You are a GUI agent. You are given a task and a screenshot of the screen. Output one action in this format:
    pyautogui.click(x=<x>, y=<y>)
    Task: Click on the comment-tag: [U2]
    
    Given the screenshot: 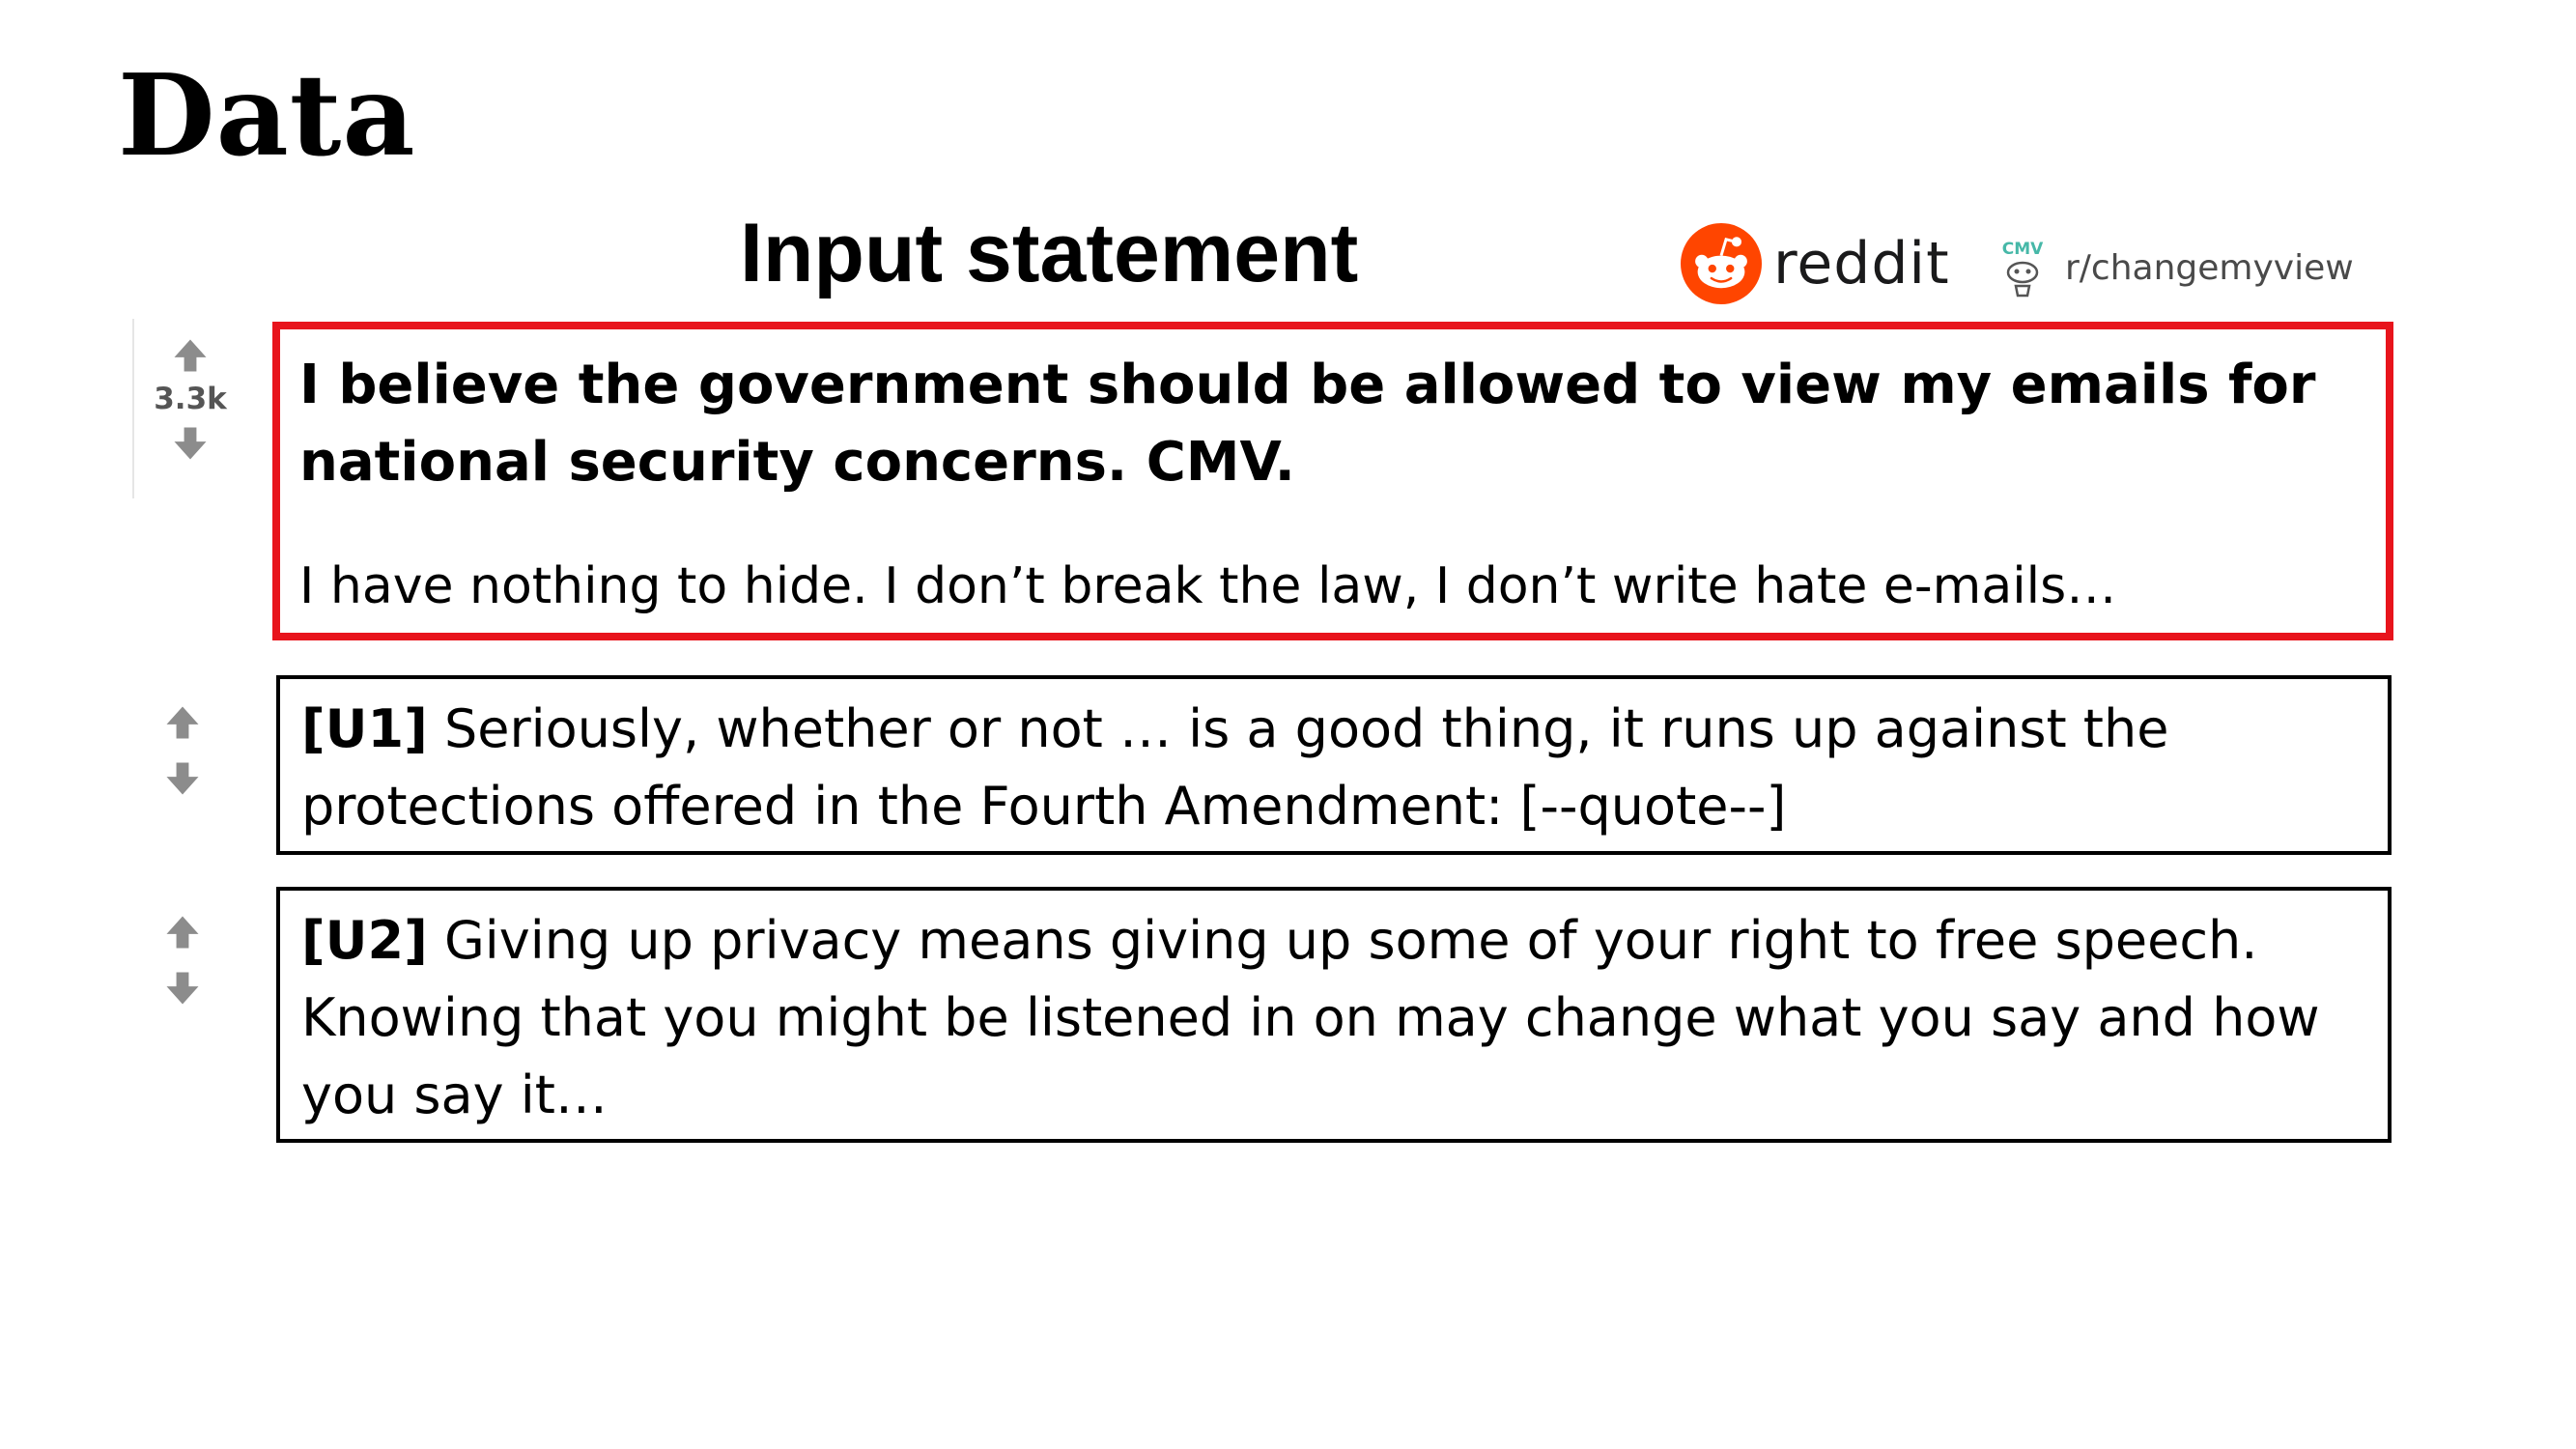 What is the action you would take?
    pyautogui.click(x=364, y=940)
    